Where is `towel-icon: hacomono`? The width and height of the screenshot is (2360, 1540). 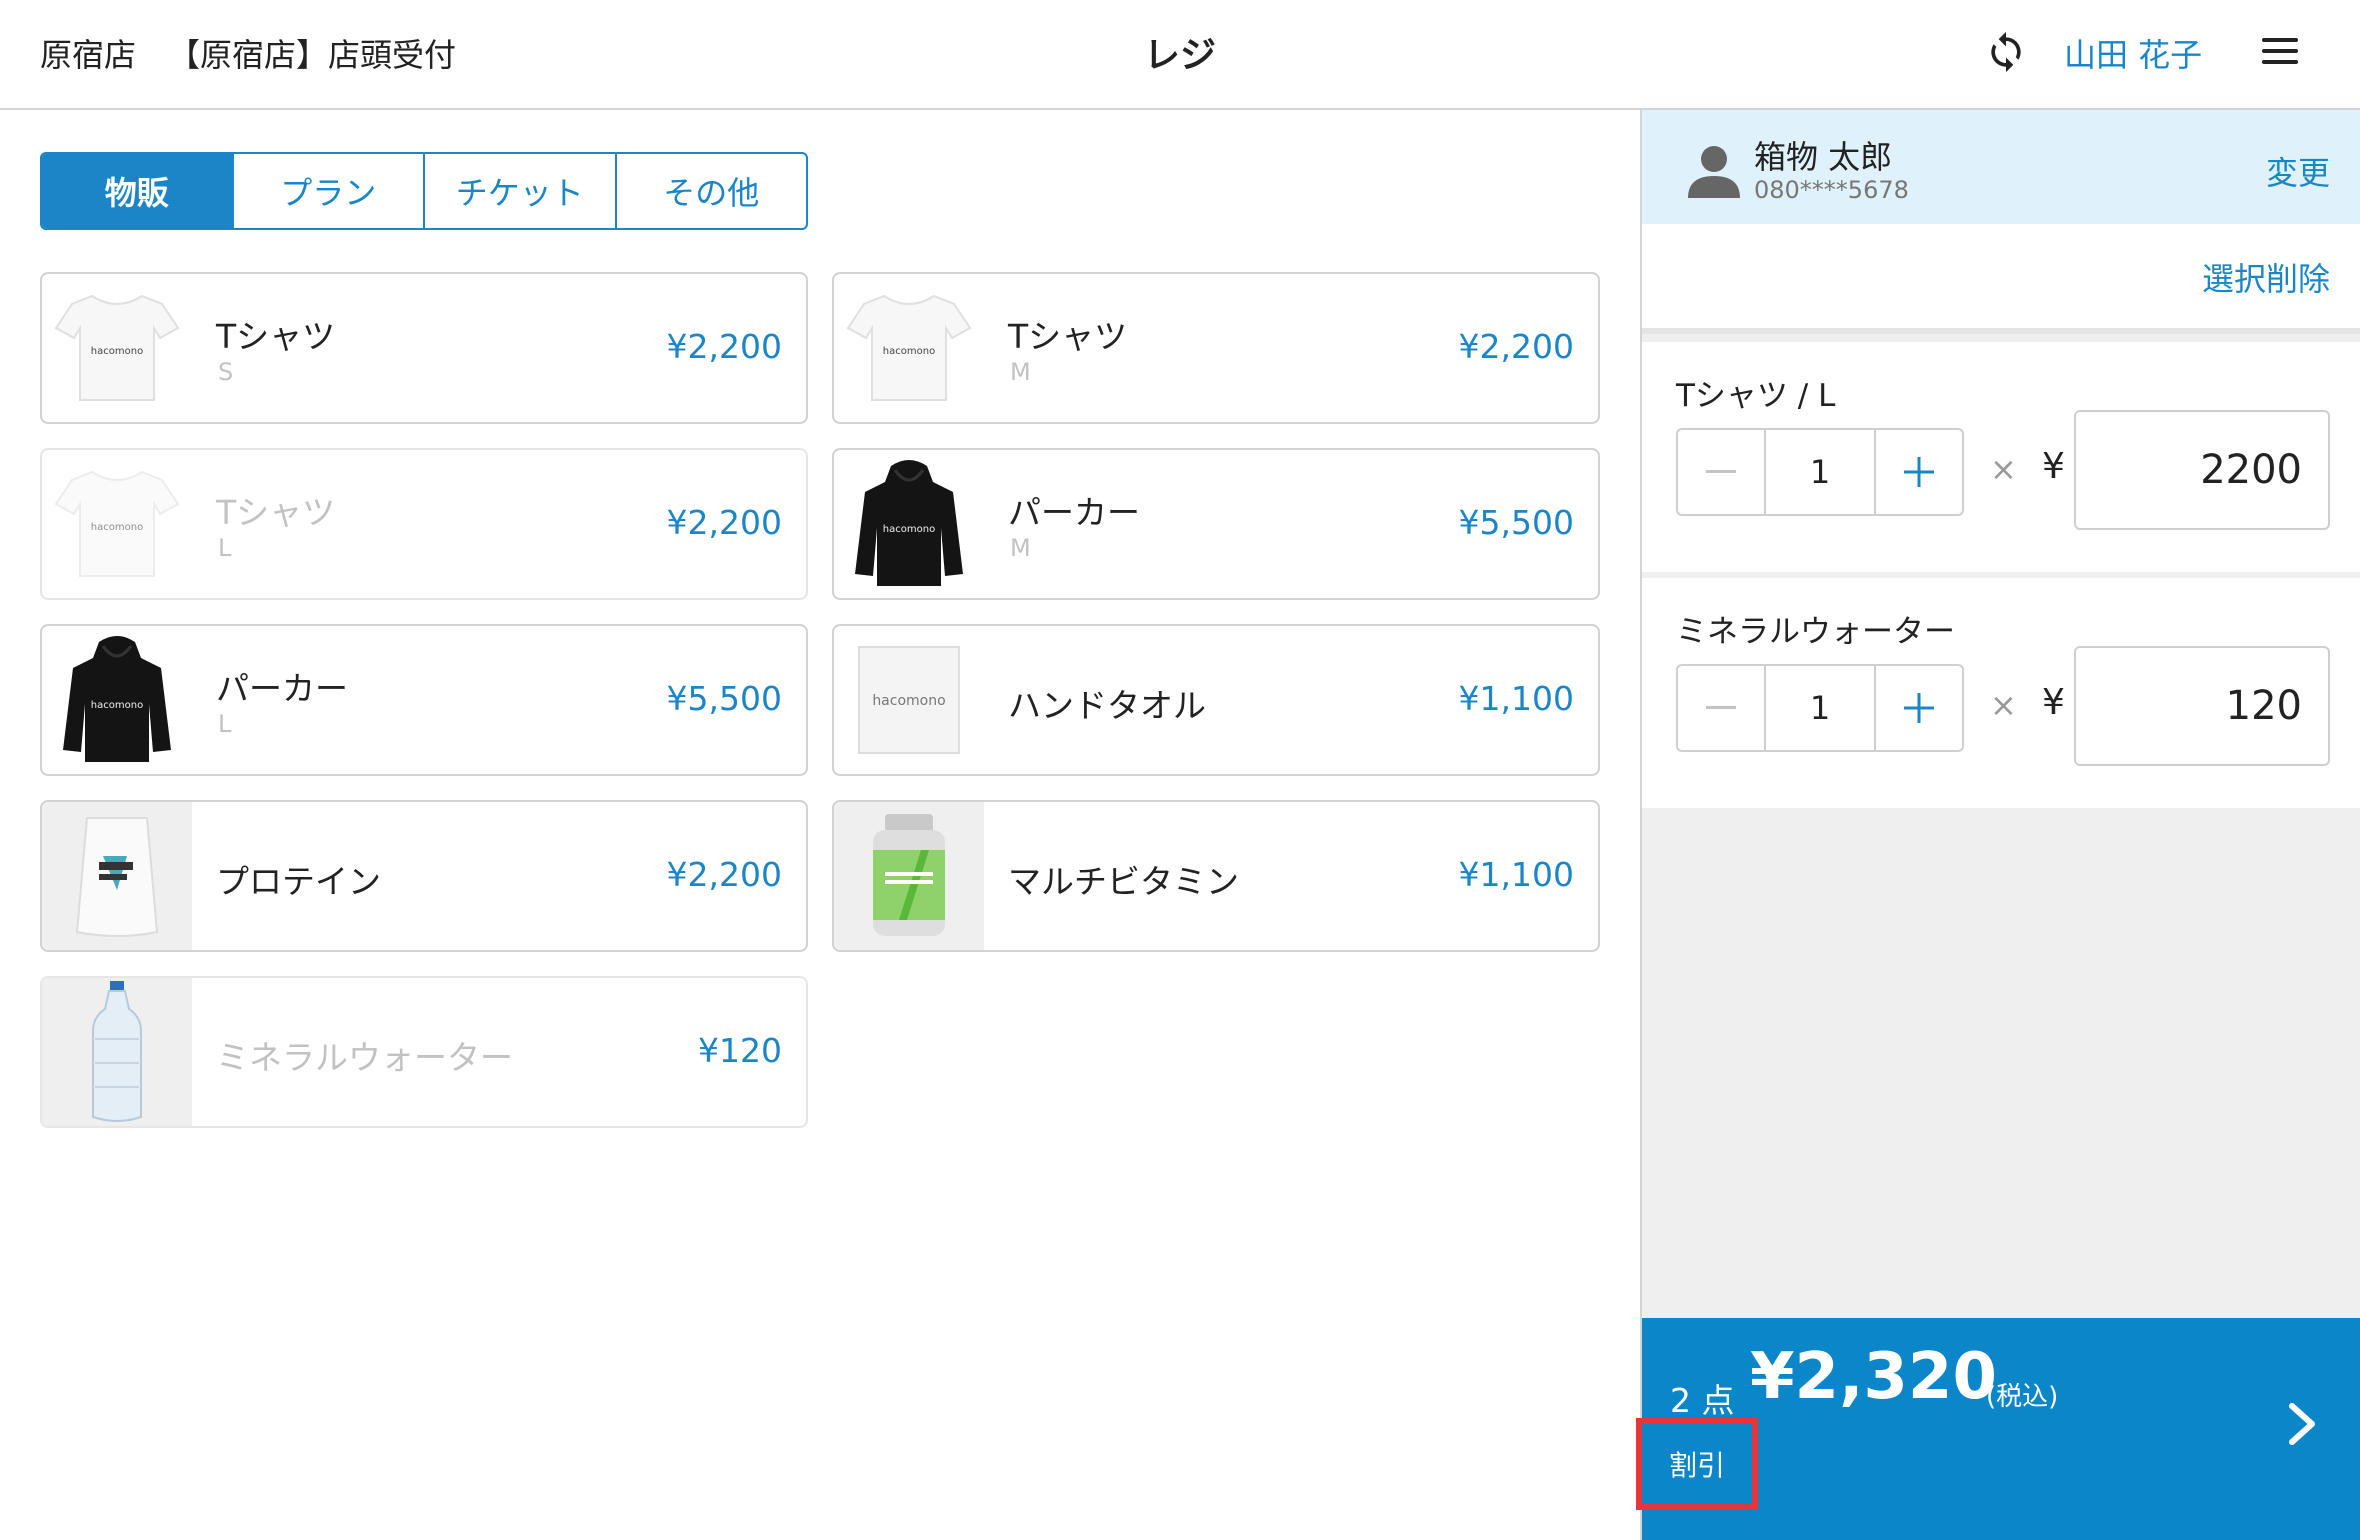 towel-icon: hacomono is located at coordinates (909, 700).